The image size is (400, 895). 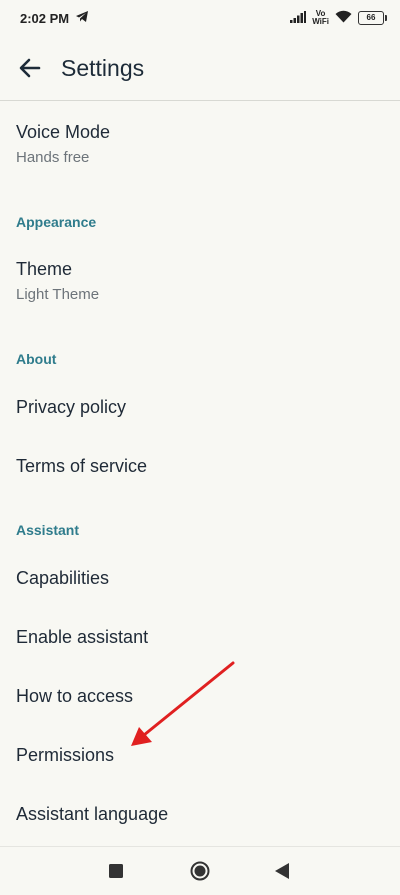 I want to click on page-title: Settings, so click(x=103, y=67).